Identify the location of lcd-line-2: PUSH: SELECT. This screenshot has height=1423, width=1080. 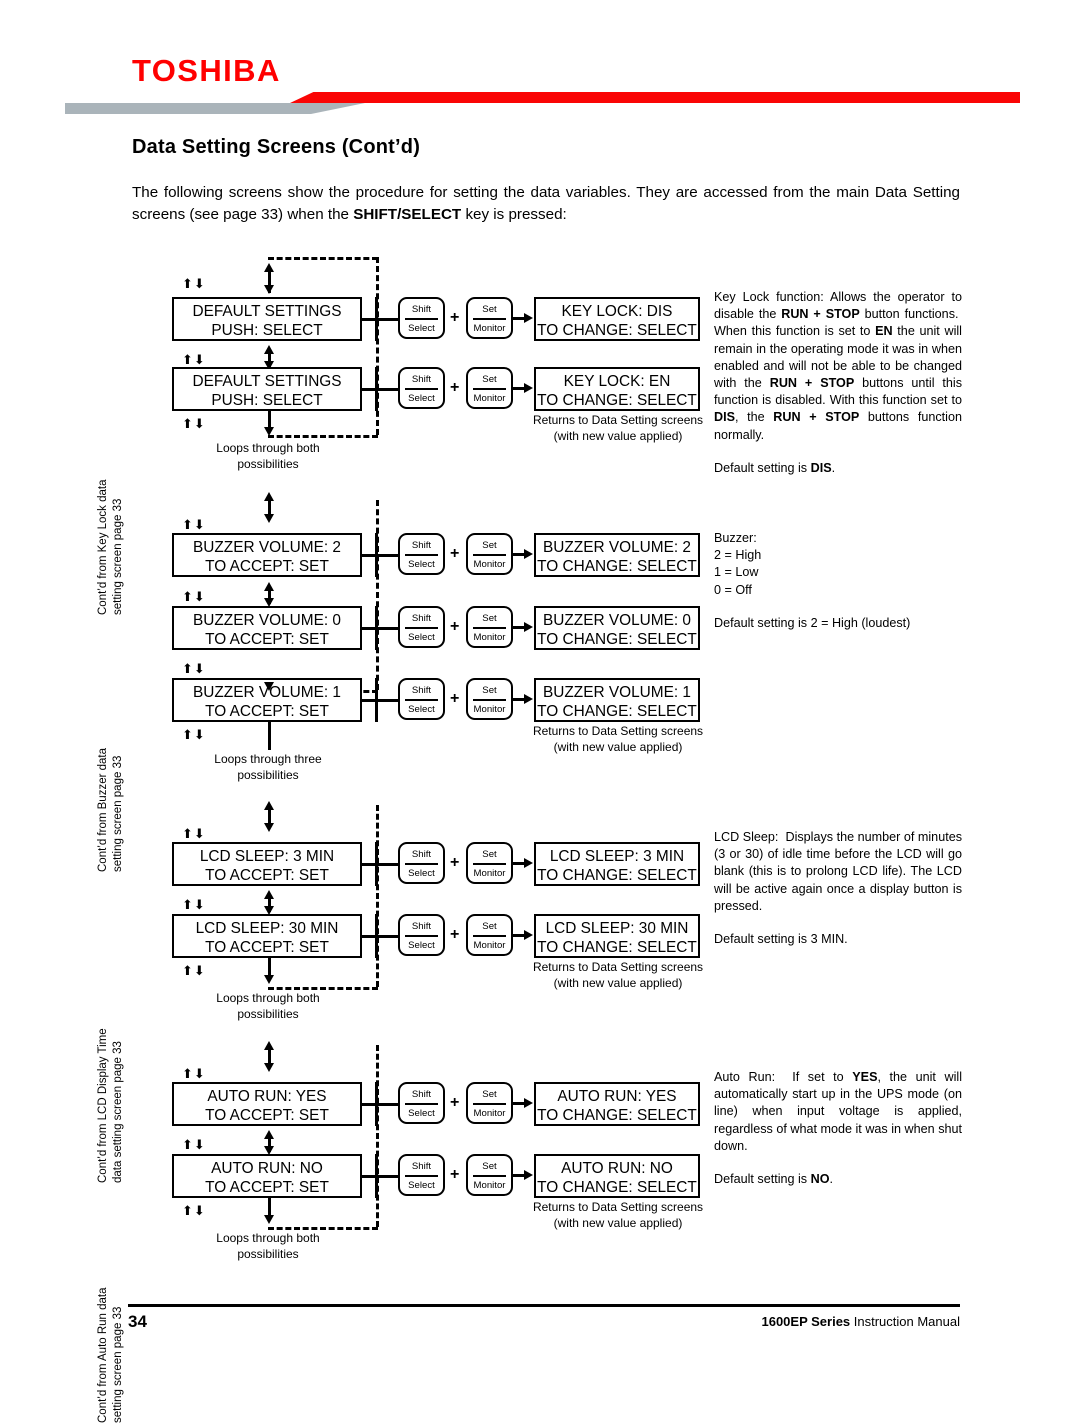
(267, 400).